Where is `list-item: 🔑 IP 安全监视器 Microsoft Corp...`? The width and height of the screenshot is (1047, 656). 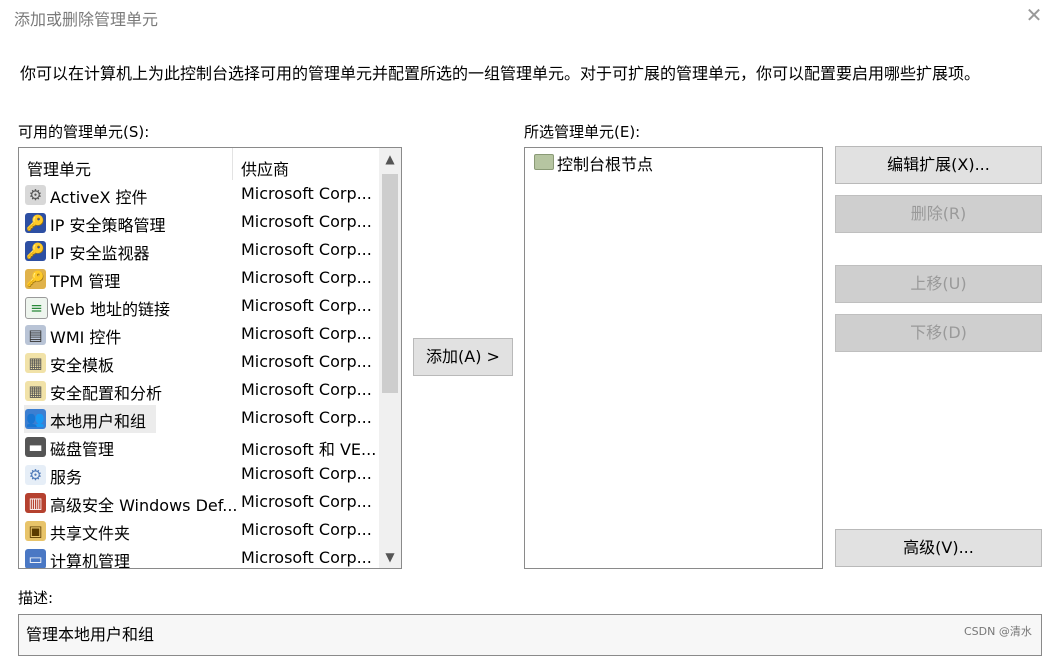 list-item: 🔑 IP 安全监视器 Microsoft Corp... is located at coordinates (198, 251).